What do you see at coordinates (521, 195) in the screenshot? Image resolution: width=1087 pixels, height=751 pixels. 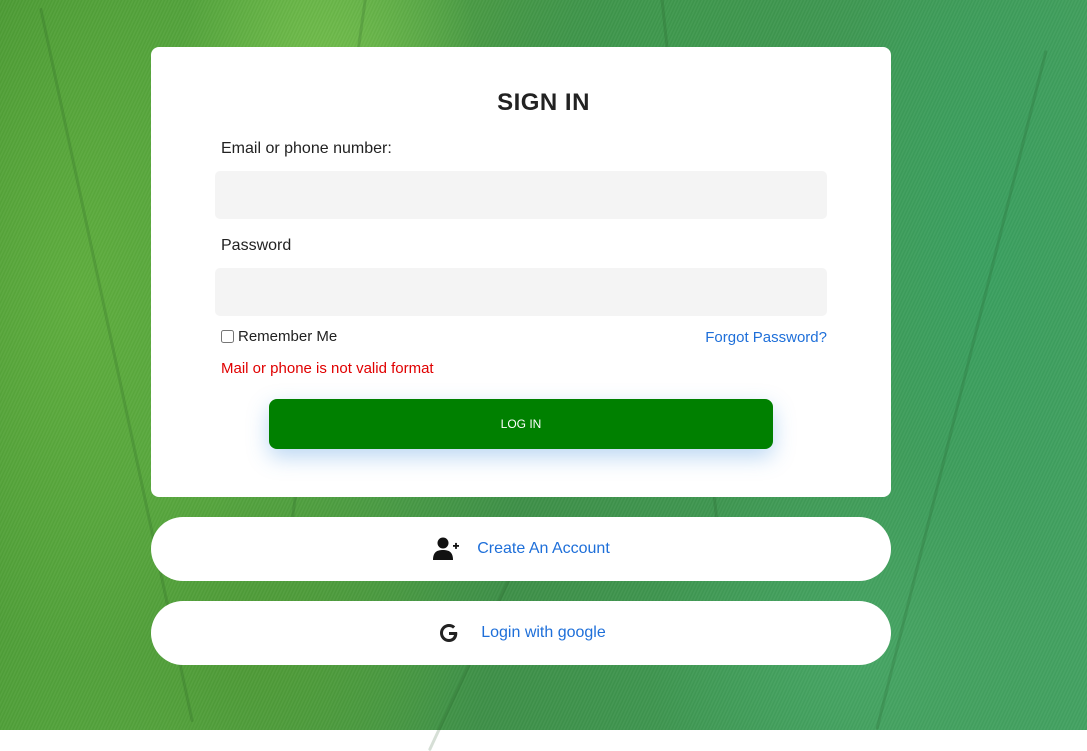 I see `email-field` at bounding box center [521, 195].